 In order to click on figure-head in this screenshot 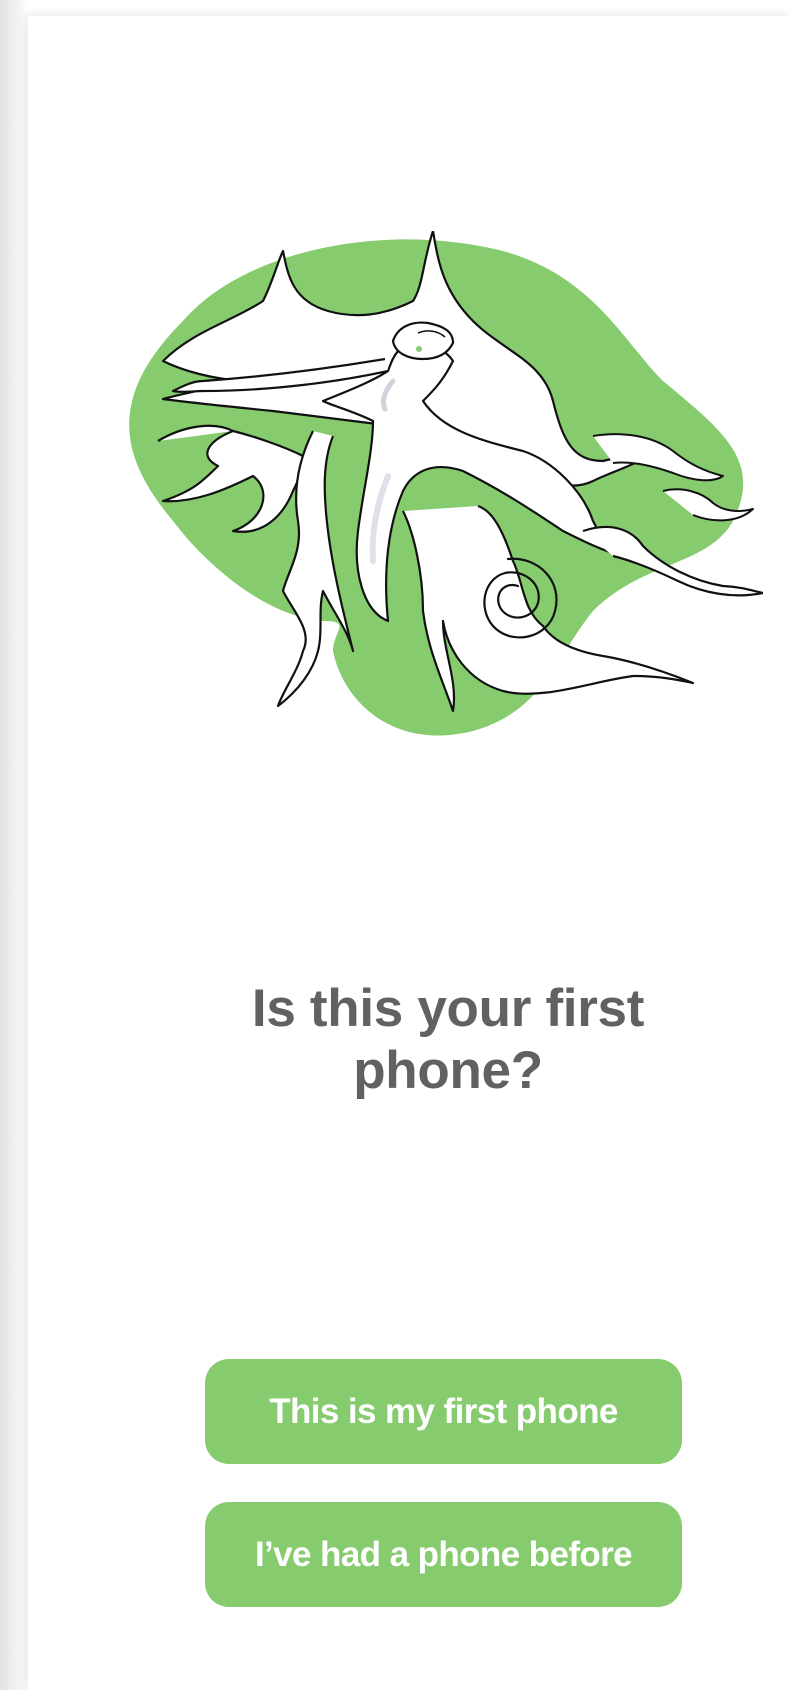, I will do `click(423, 341)`.